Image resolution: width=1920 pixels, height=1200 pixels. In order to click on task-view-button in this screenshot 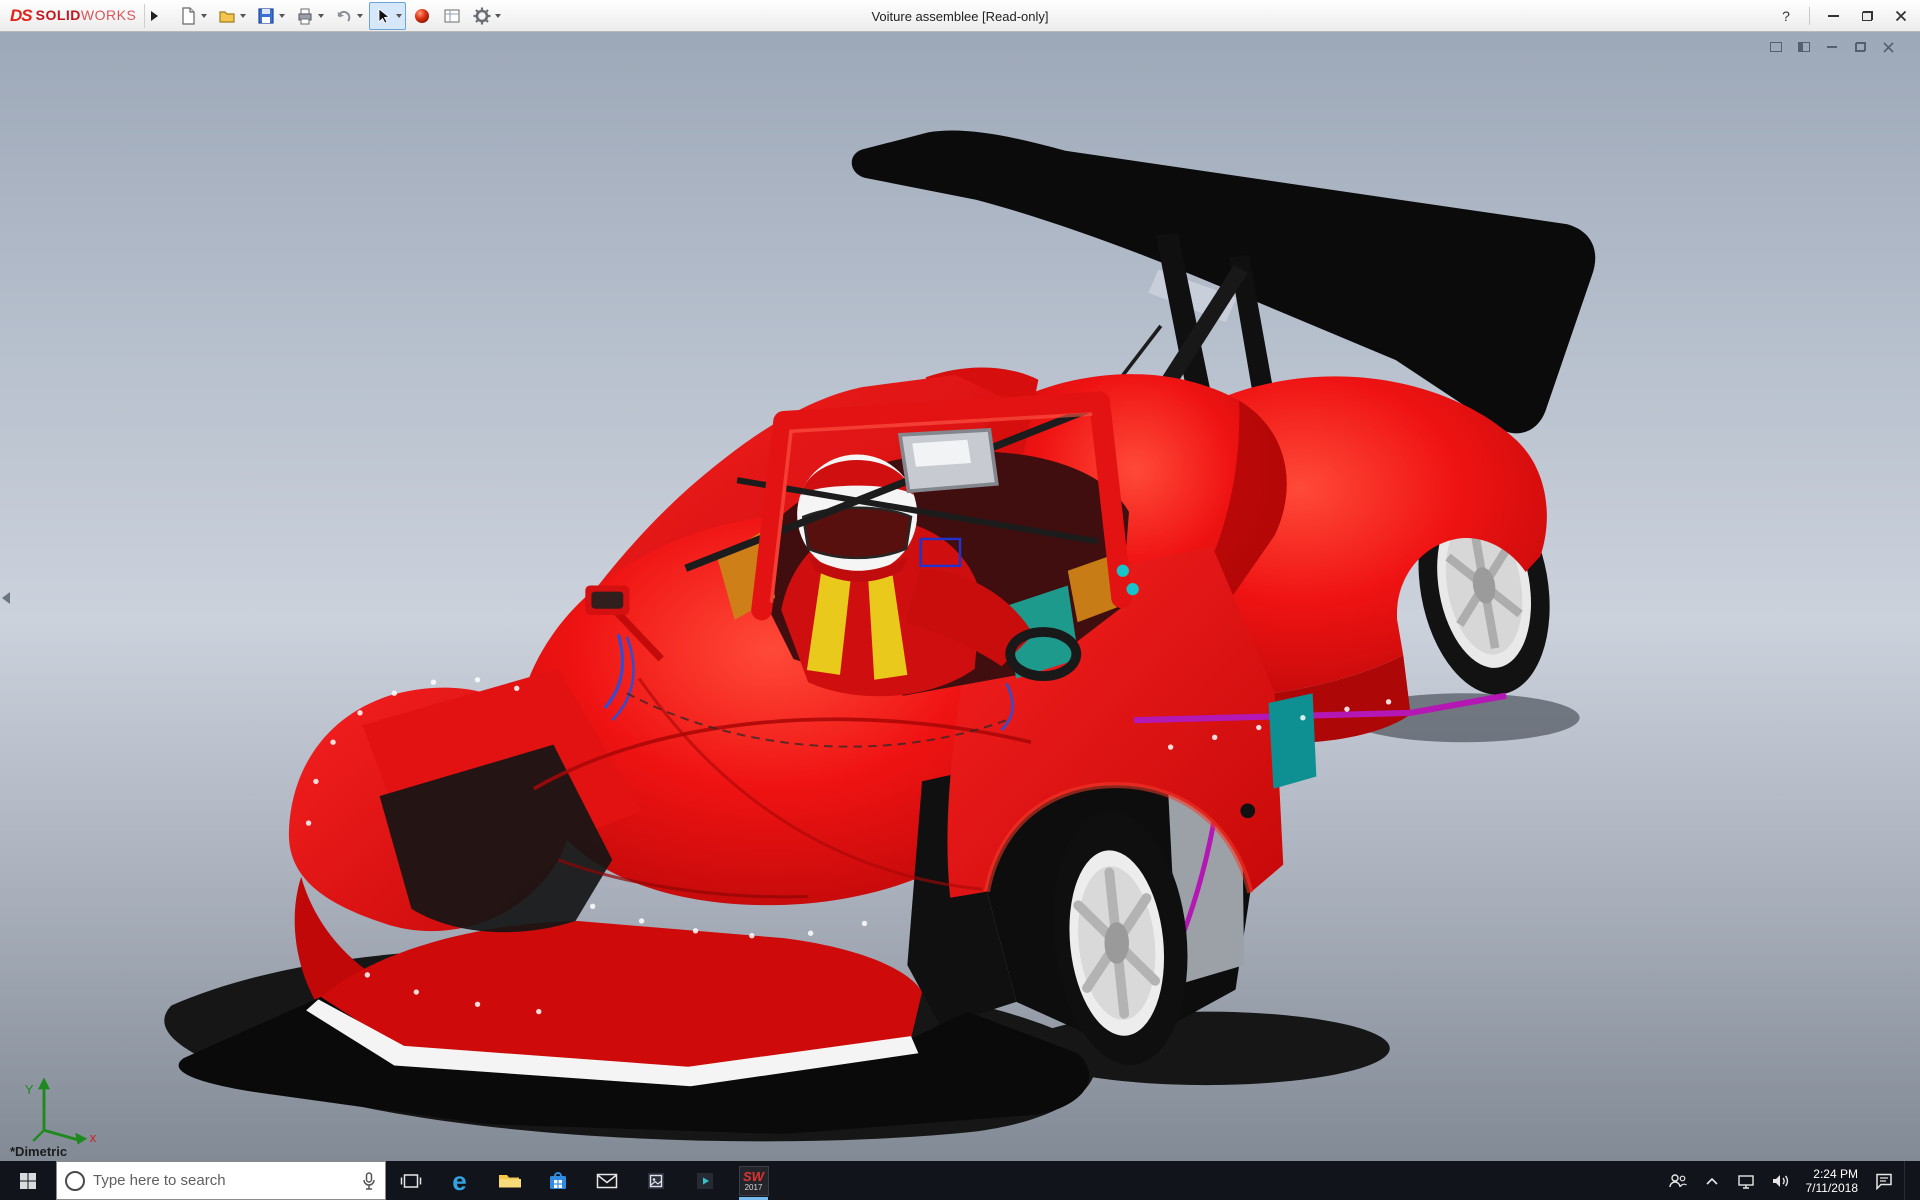, I will do `click(410, 1180)`.